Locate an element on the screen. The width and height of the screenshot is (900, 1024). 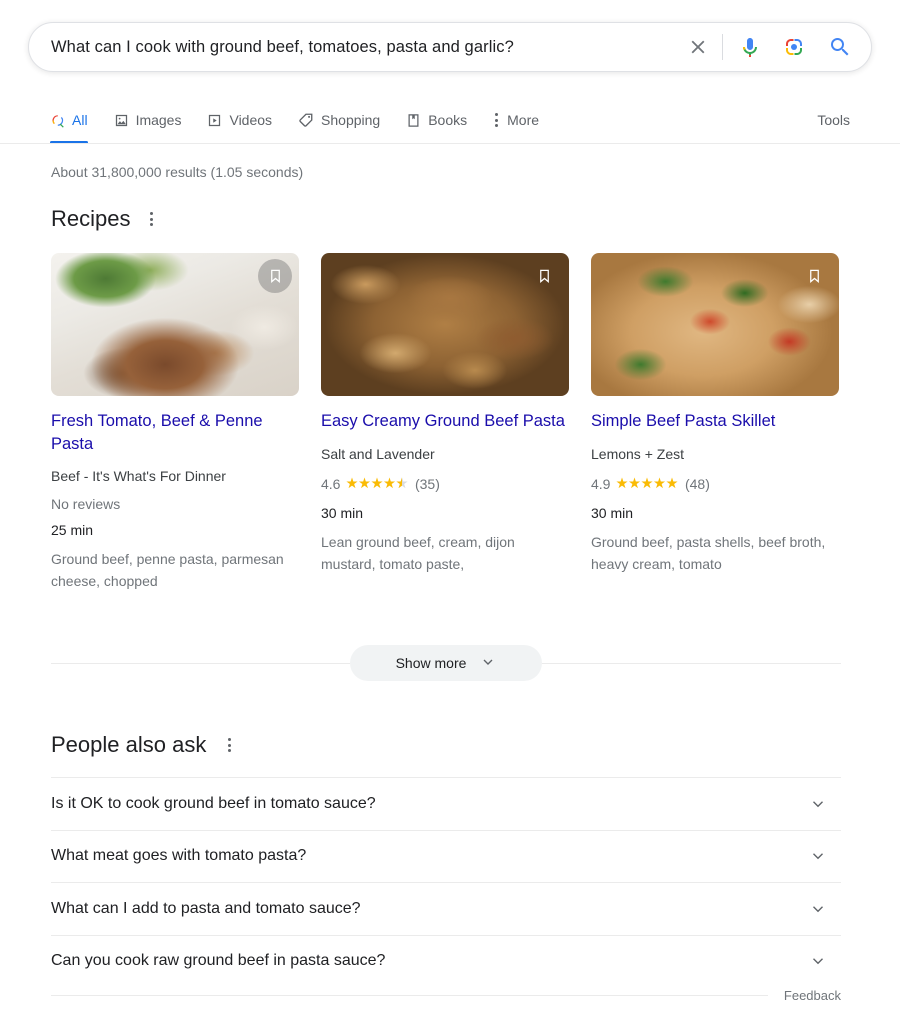
section-title-people-also-ask: People also ask is located at coordinates (129, 744).